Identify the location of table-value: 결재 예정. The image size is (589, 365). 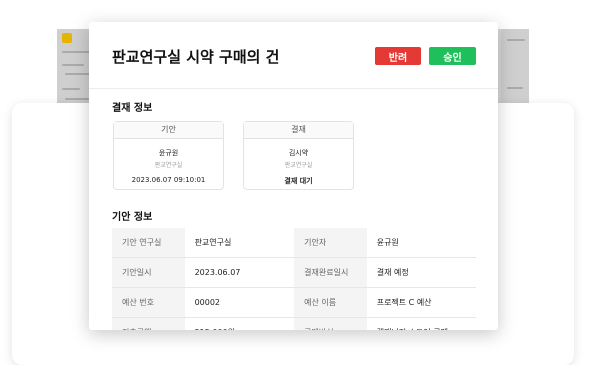
(421, 272).